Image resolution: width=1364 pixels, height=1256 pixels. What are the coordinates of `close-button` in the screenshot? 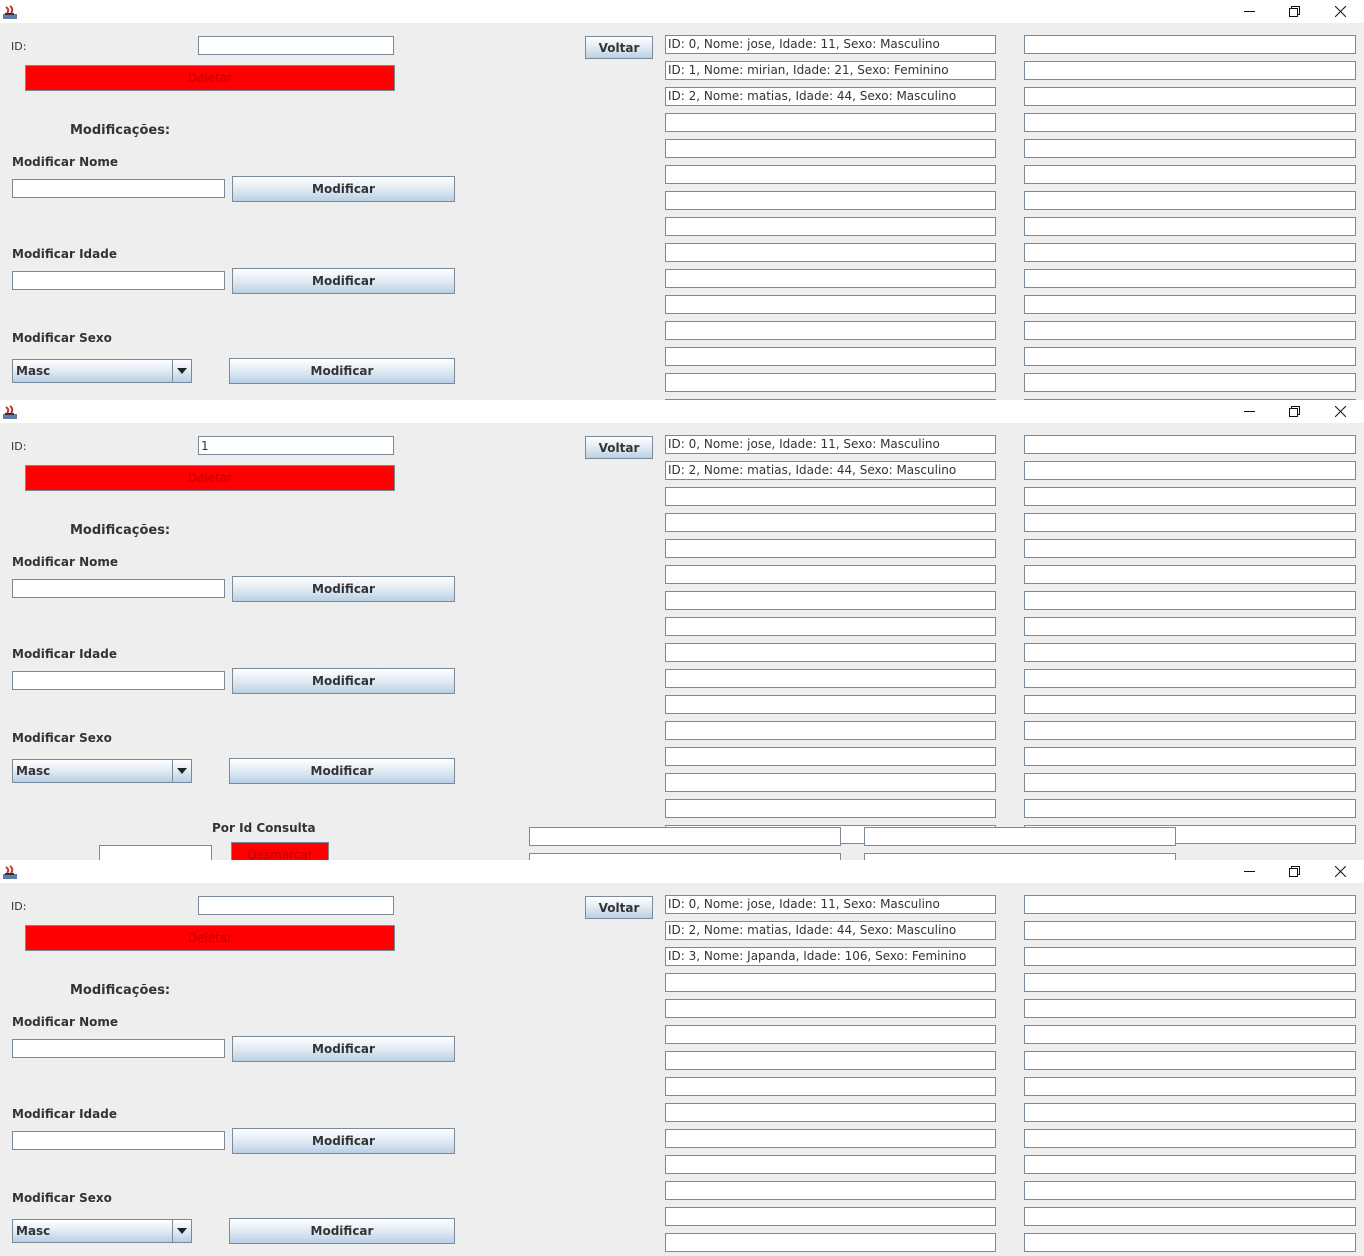 It's located at (1341, 871).